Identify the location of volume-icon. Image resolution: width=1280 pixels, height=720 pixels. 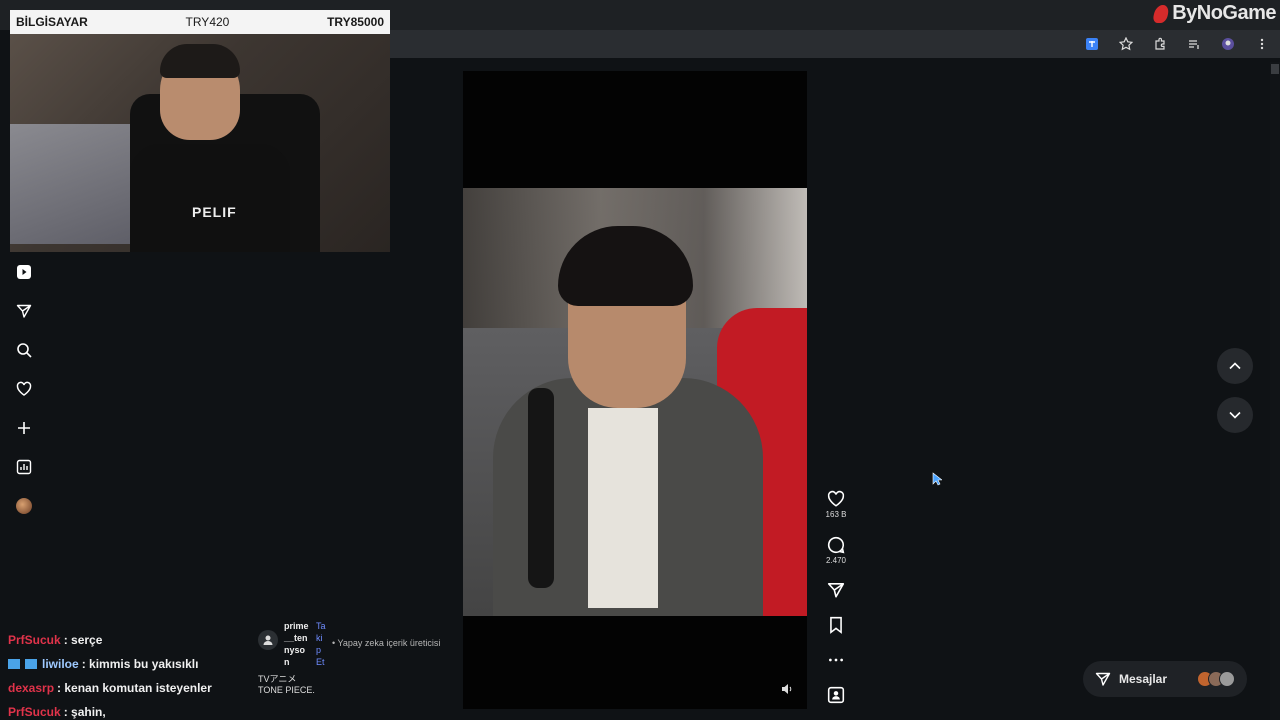
(788, 689).